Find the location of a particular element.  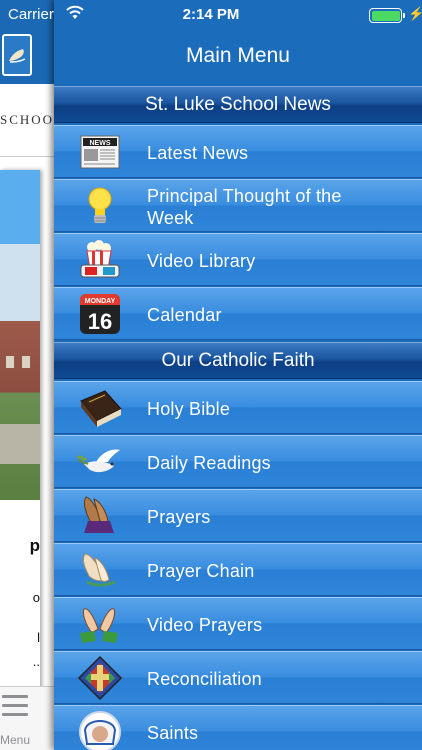

section-header-catholic-faith: Our Catholic Faith is located at coordinates (238, 360).